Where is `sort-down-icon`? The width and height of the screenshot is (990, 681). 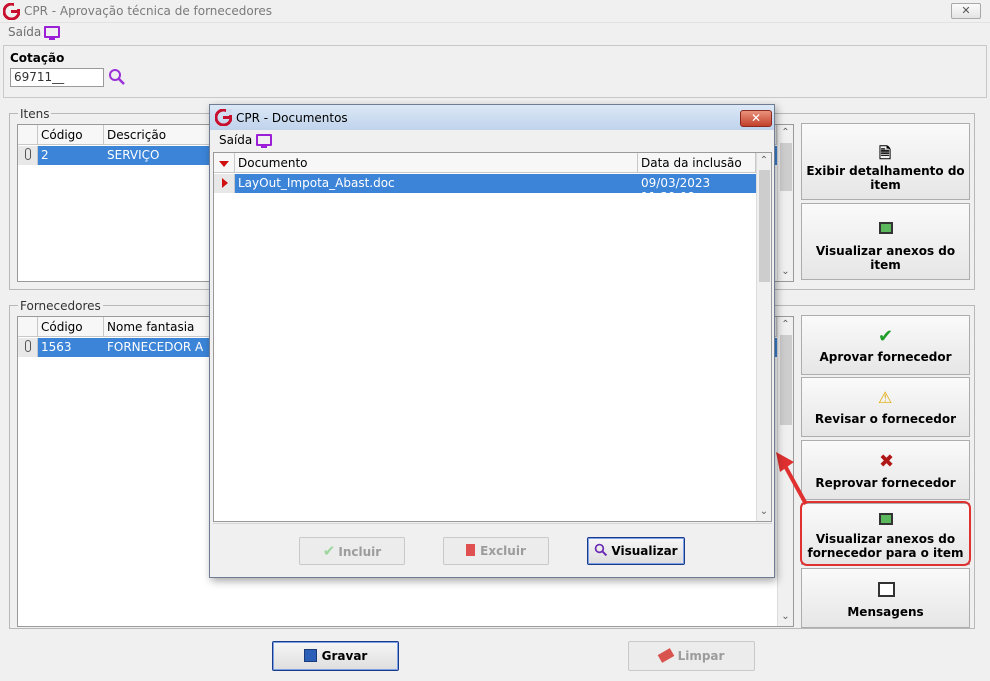
sort-down-icon is located at coordinates (224, 164).